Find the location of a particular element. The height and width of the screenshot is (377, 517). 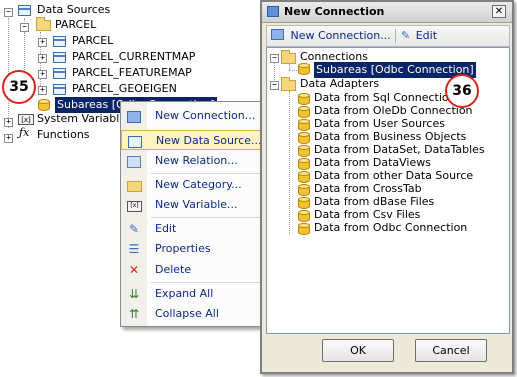

tree-item-parcel-geoeigen: PARCEL_GEOEIGEN is located at coordinates (124, 89).